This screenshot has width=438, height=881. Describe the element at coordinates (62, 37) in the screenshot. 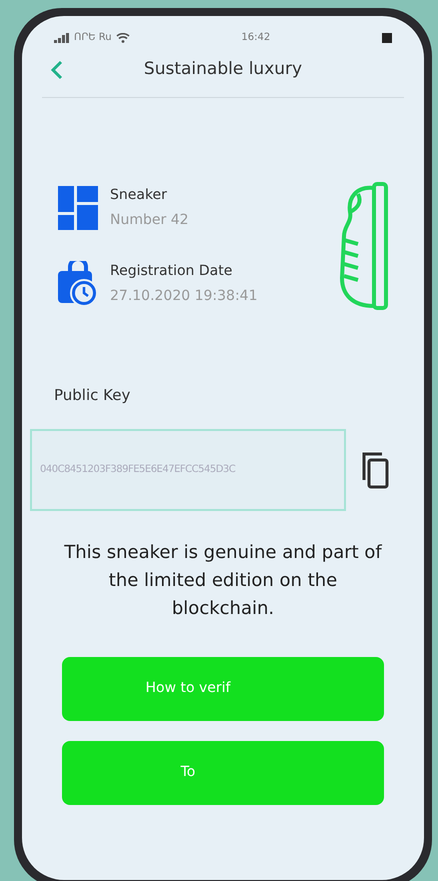

I see `signal-icon` at that location.